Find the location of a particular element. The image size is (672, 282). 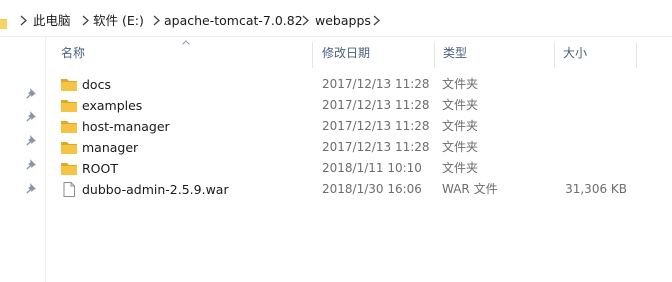

column-divider is located at coordinates (636, 55).